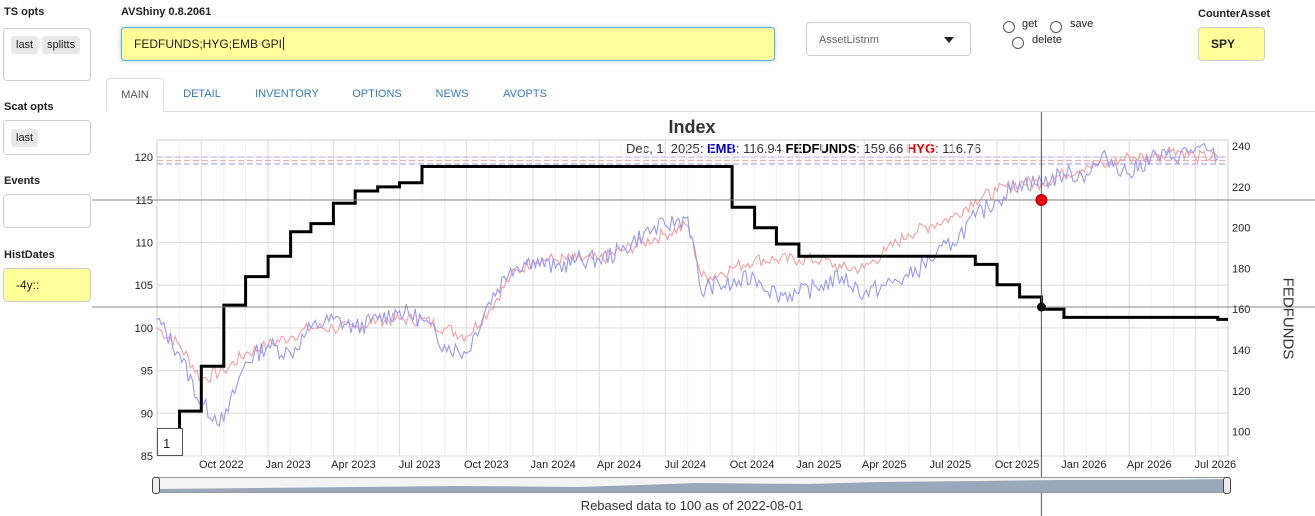 This screenshot has height=516, width=1315. I want to click on highlight-point-hyg, so click(1041, 200).